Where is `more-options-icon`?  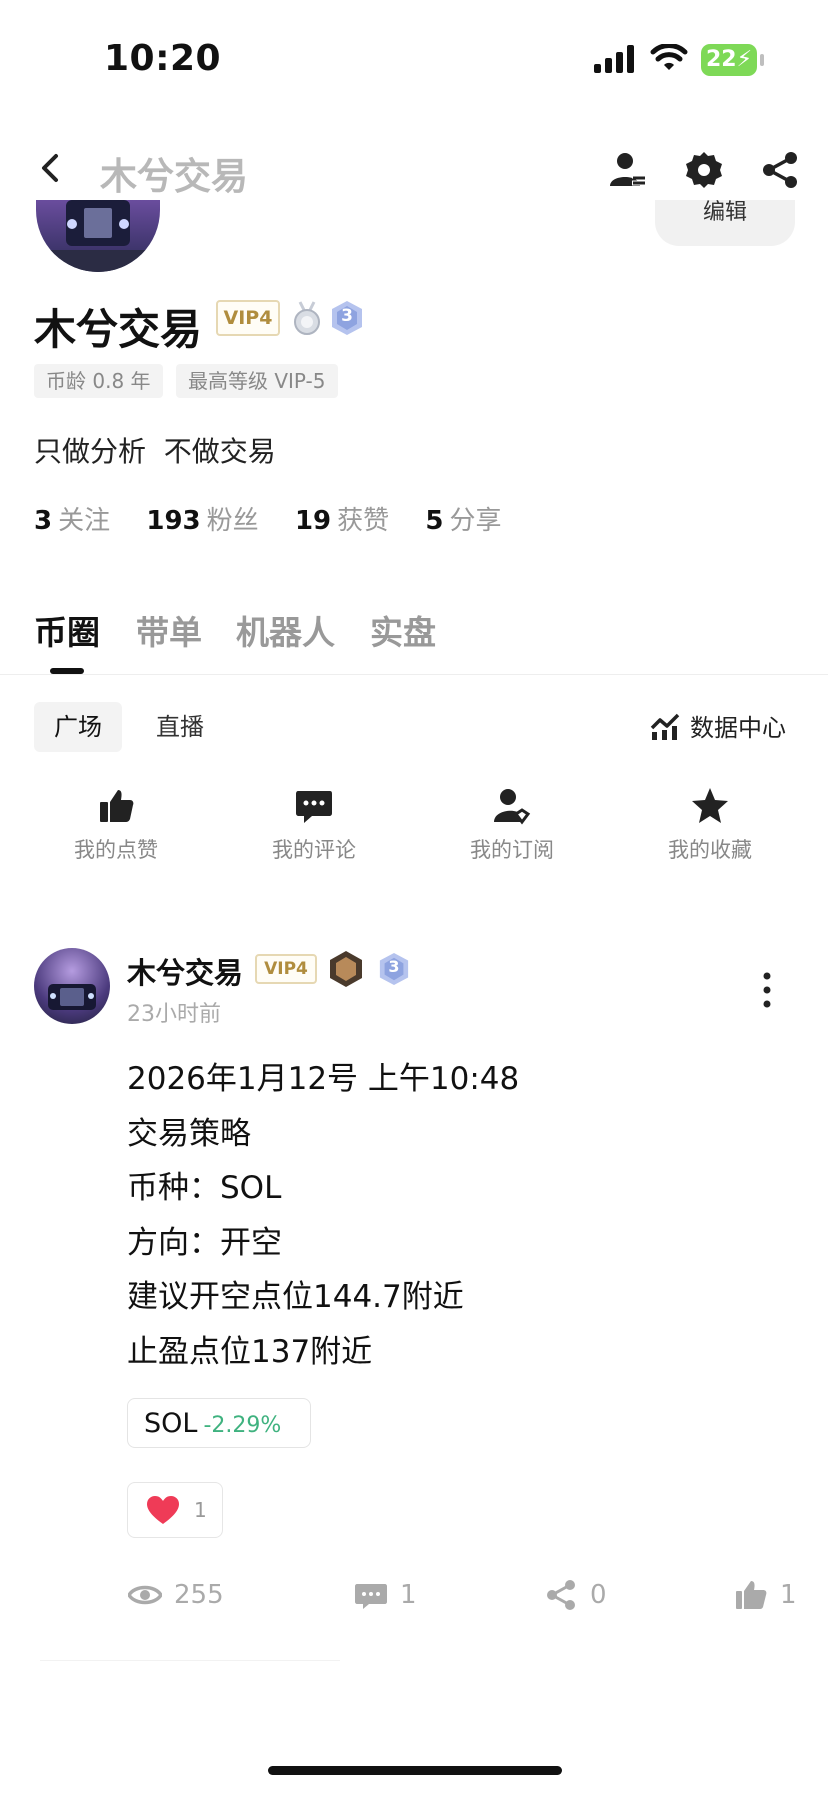
more-options-icon is located at coordinates (767, 990).